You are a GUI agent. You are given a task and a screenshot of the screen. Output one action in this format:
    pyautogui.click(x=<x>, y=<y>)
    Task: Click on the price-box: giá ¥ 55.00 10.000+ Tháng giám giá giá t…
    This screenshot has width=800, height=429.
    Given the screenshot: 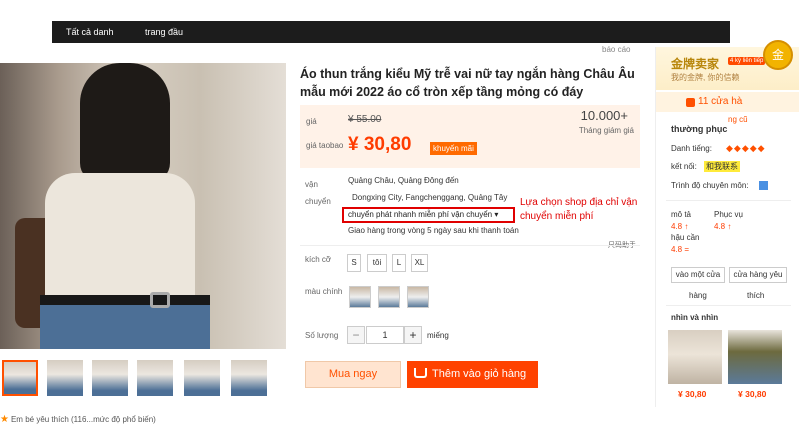 What is the action you would take?
    pyautogui.click(x=470, y=136)
    